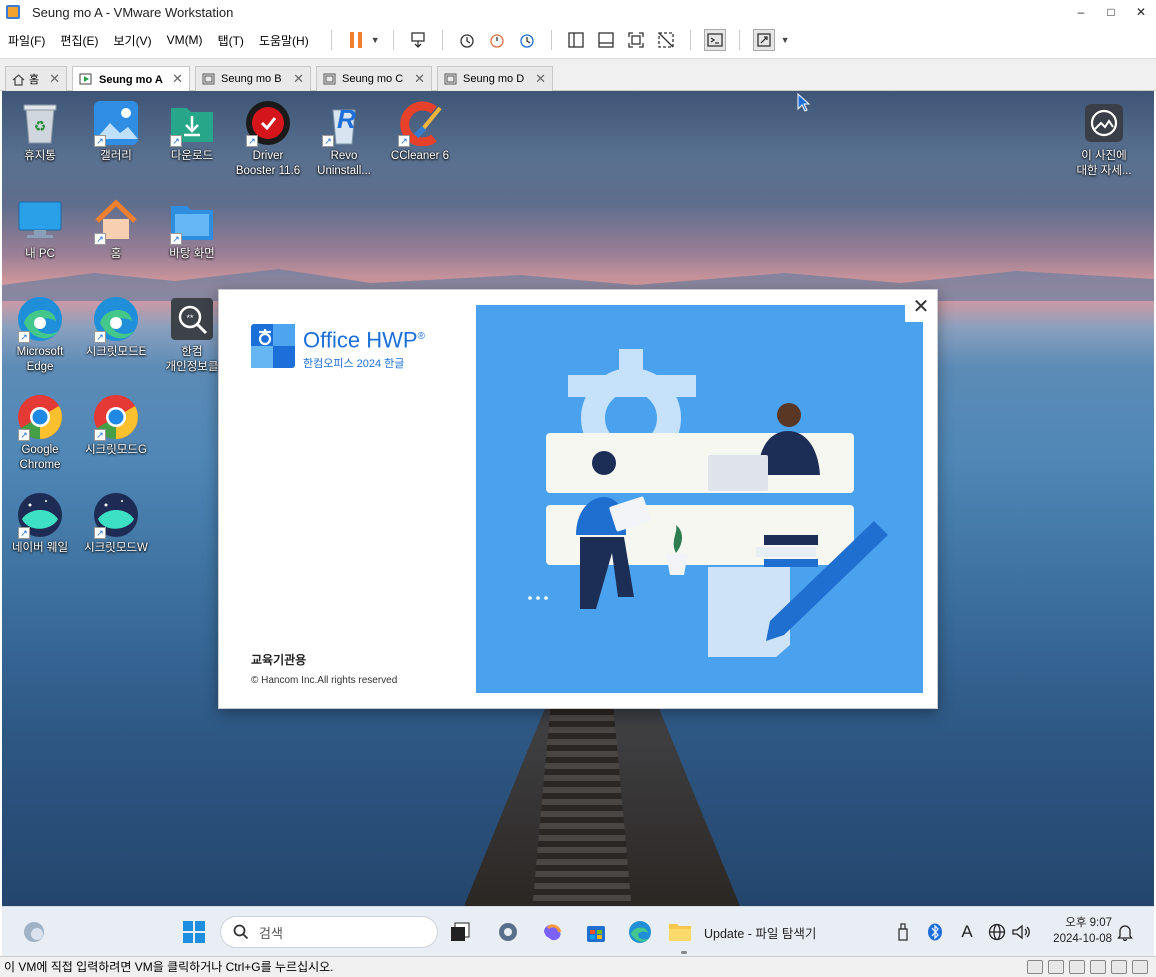 This screenshot has height=977, width=1156. What do you see at coordinates (268, 163) in the screenshot?
I see `desktop-icon-label: Driver Booster 11.6` at bounding box center [268, 163].